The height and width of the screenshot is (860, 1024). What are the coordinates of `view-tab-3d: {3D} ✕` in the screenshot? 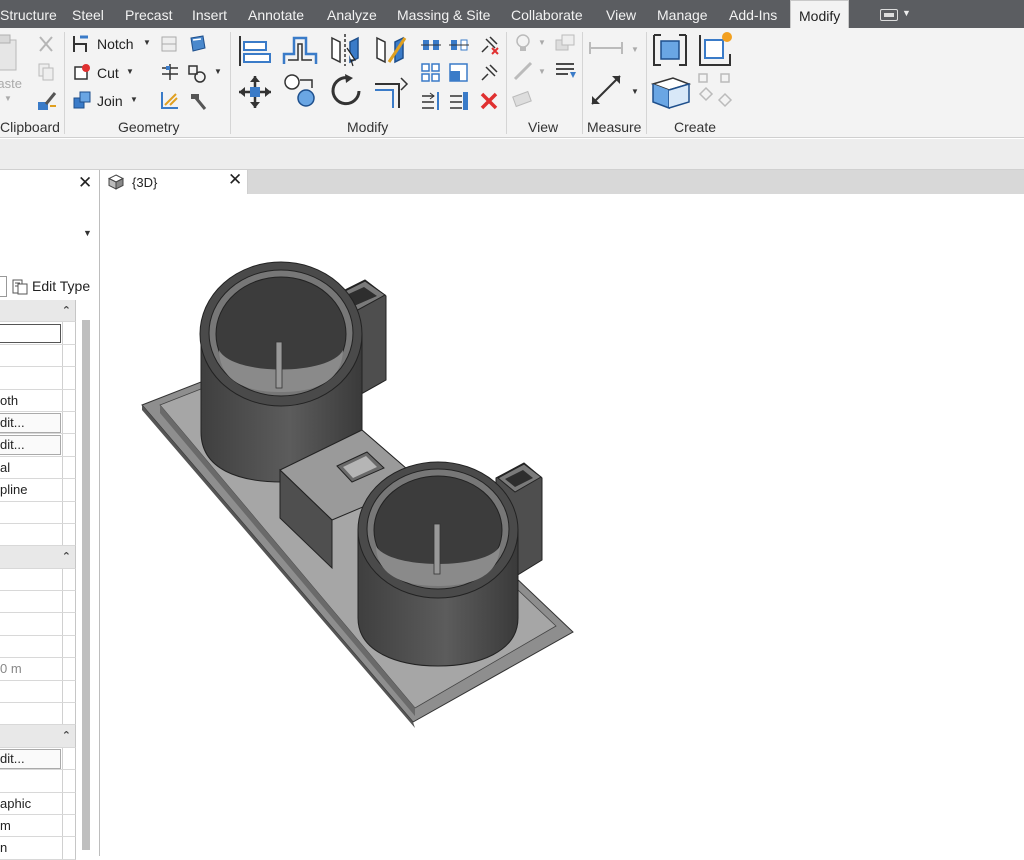 It's located at (174, 182).